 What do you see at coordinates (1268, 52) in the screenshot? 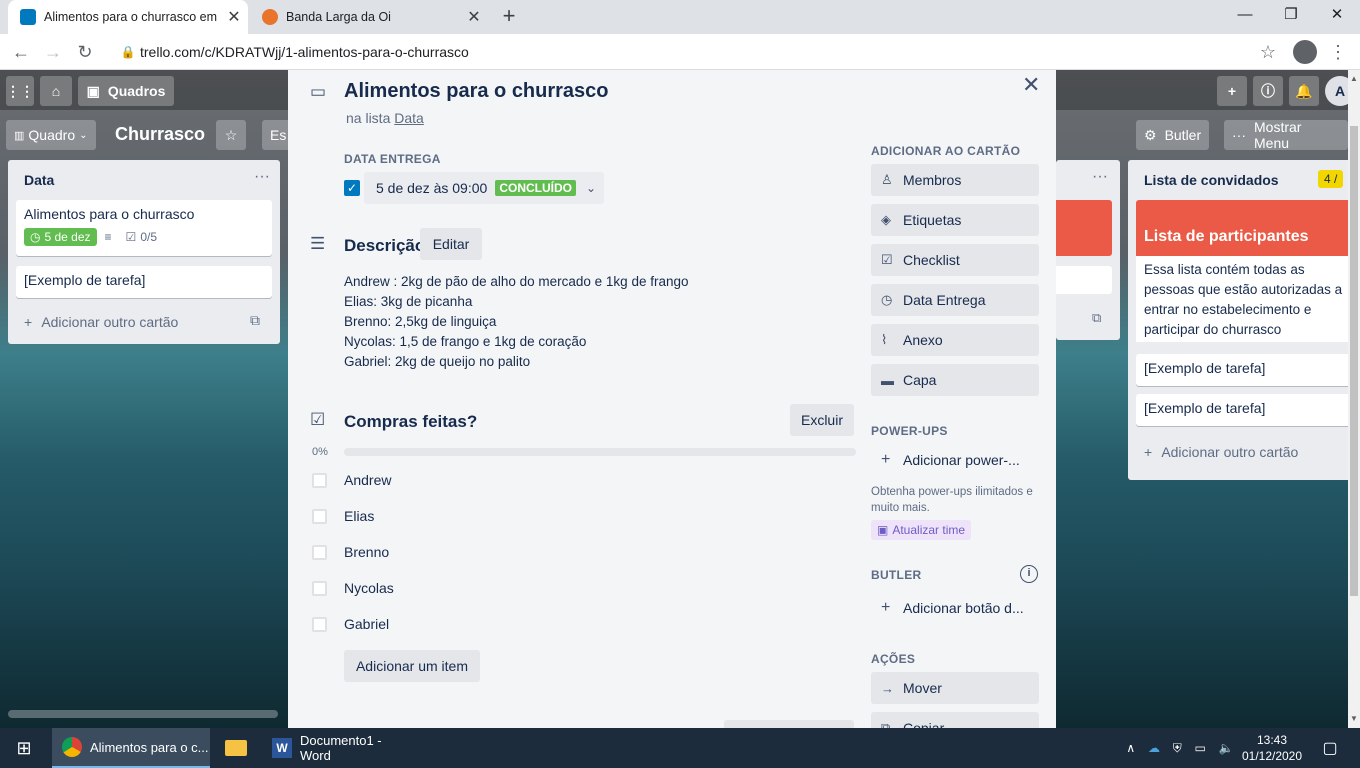
I see `bookmark-star-icon: ☆` at bounding box center [1268, 52].